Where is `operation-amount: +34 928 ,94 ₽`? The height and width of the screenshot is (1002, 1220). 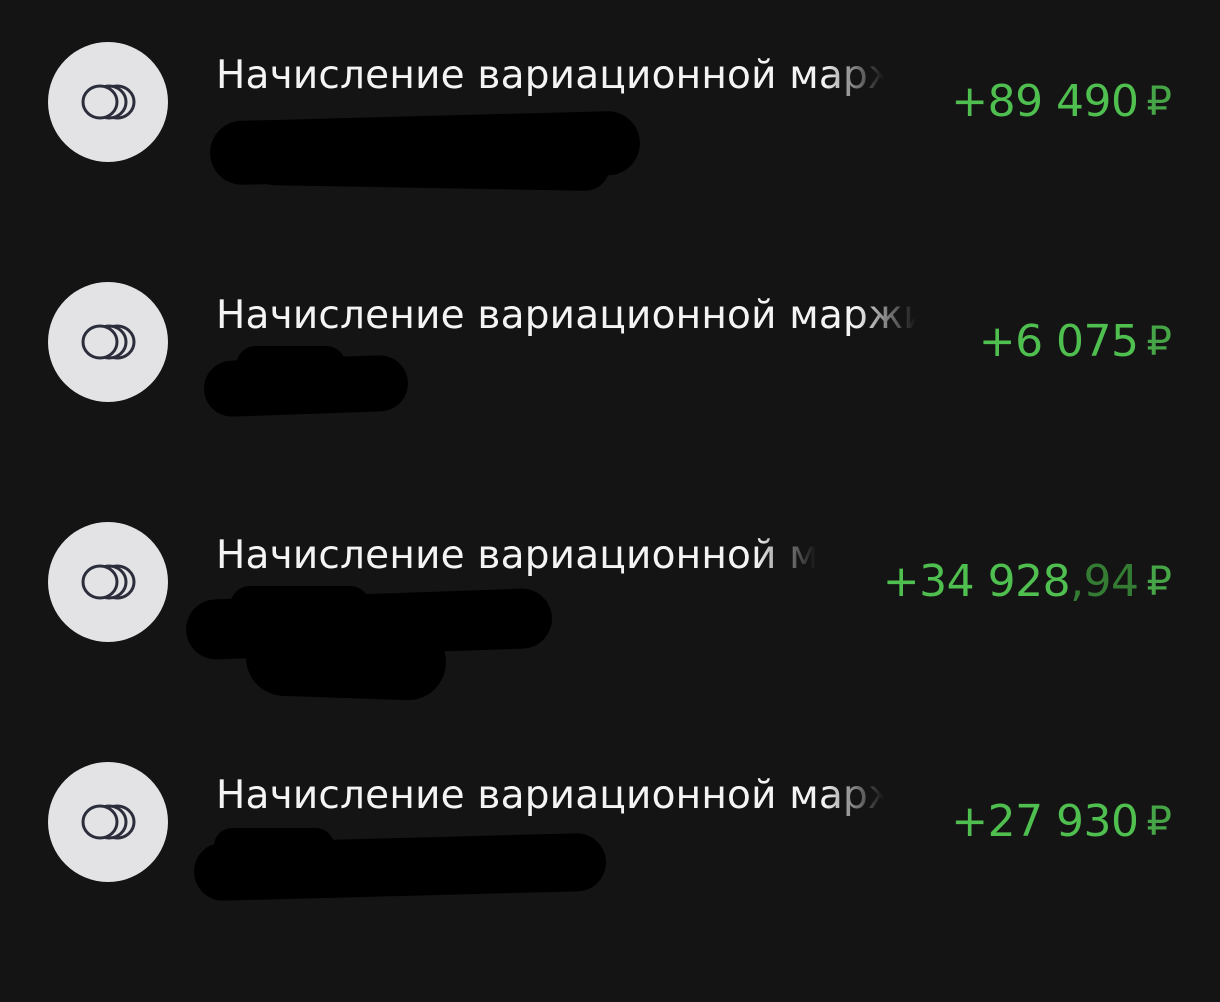 operation-amount: +34 928 ,94 ₽ is located at coordinates (1027, 582).